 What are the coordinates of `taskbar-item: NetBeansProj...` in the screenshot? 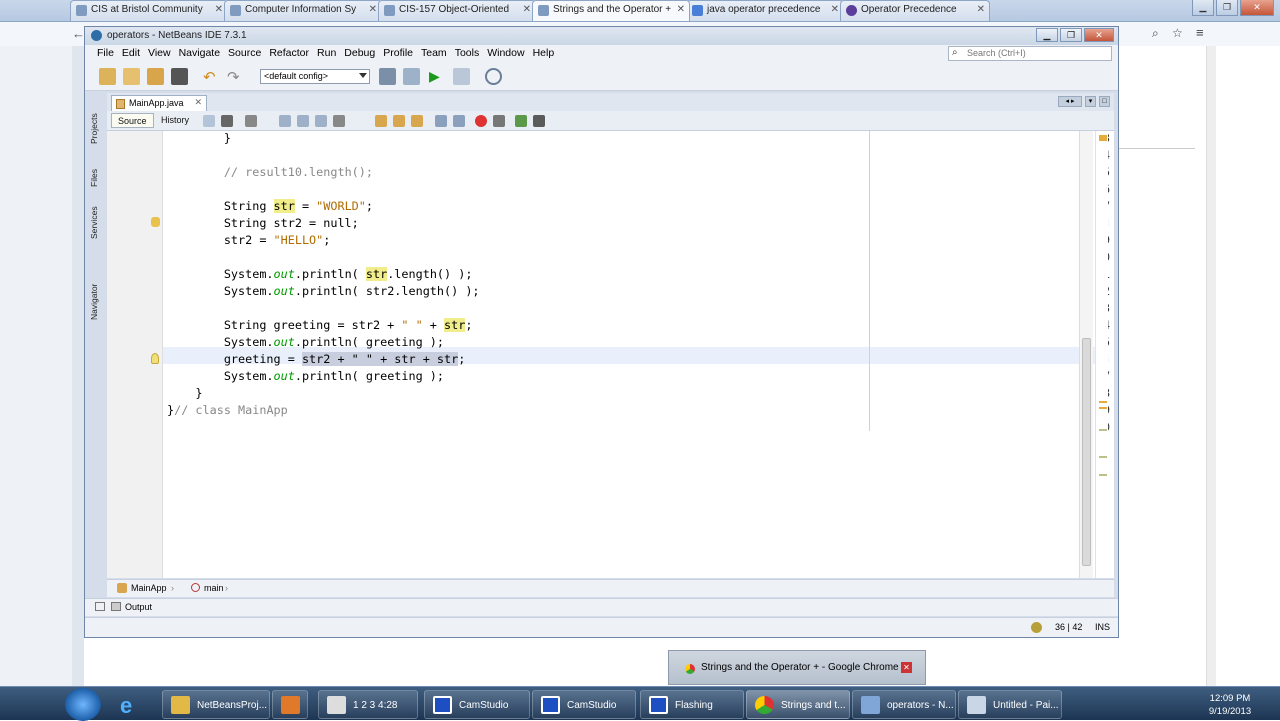 It's located at (216, 704).